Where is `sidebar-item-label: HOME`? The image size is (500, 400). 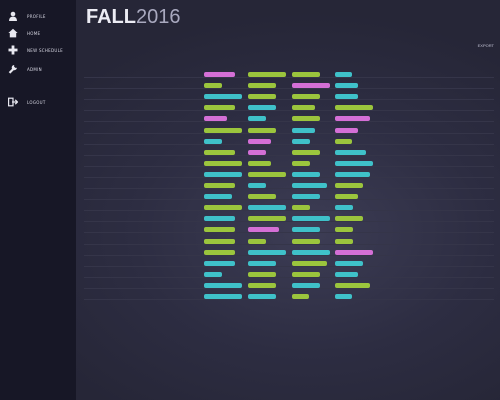 sidebar-item-label: HOME is located at coordinates (34, 33).